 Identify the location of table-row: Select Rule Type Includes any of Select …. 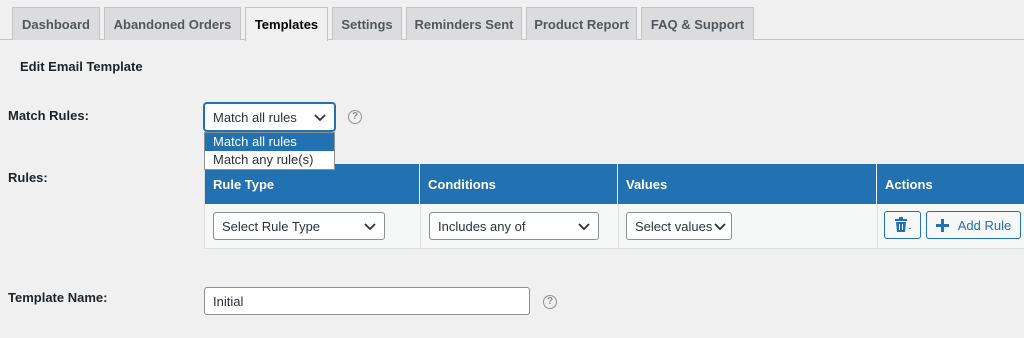
(614, 226).